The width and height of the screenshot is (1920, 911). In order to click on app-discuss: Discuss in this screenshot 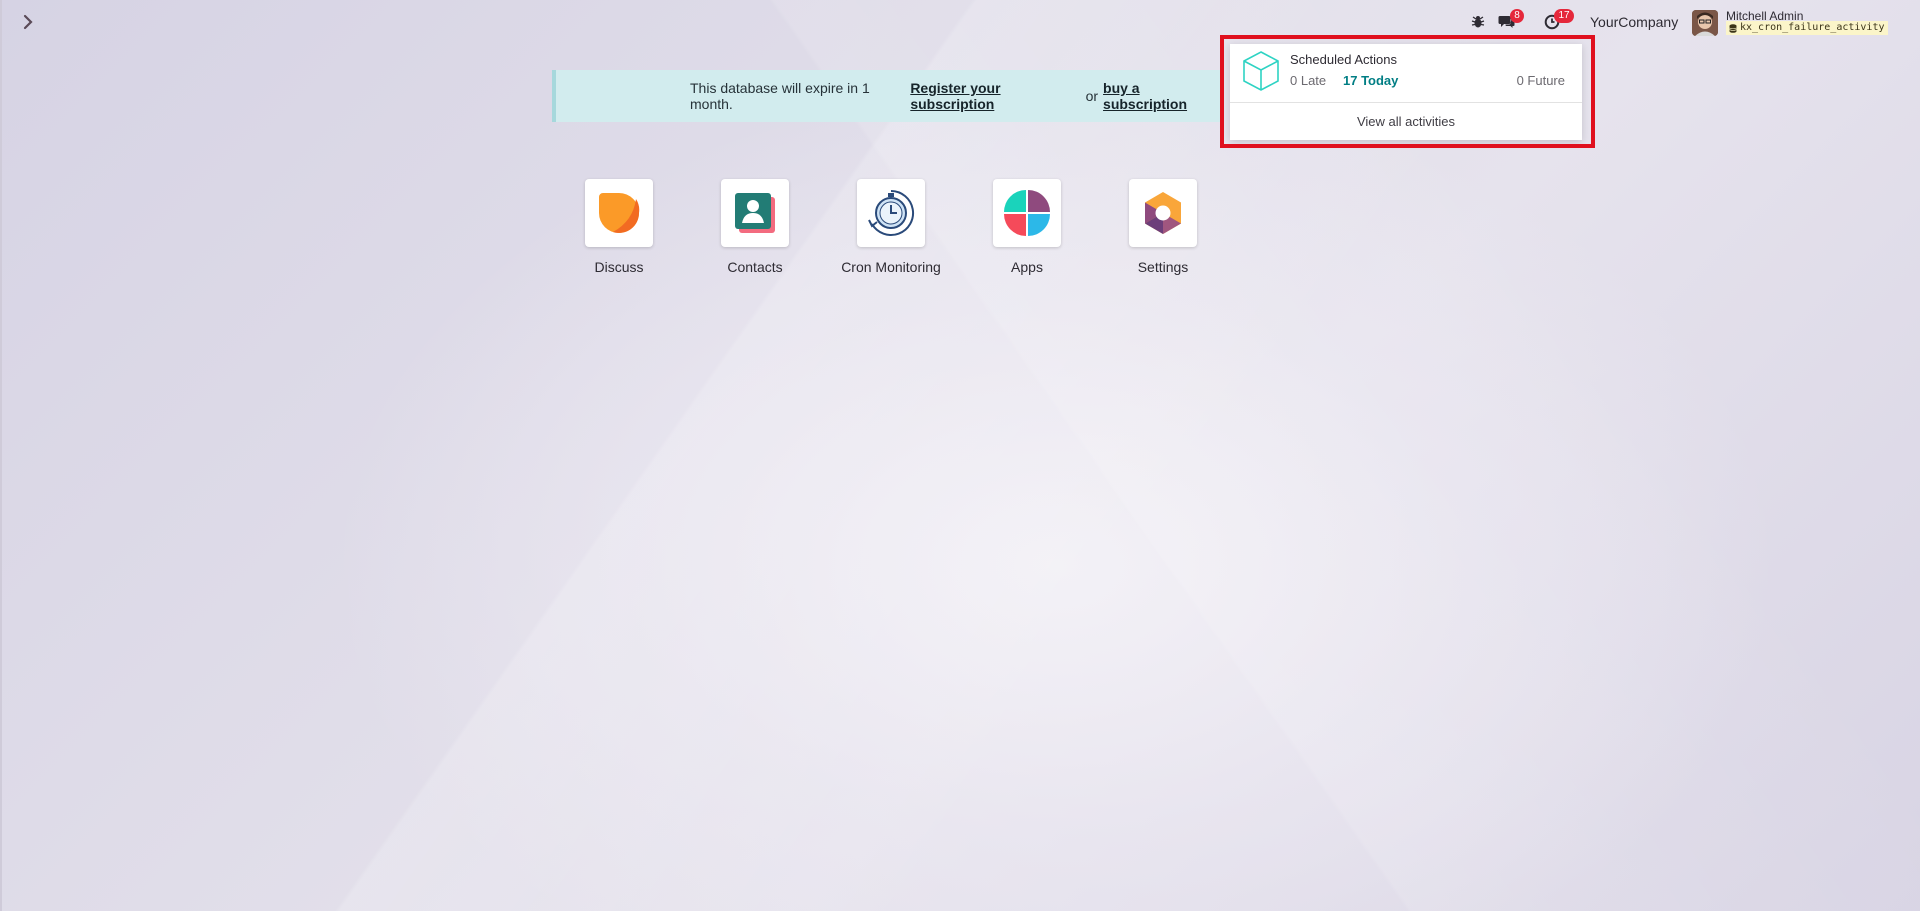, I will do `click(619, 227)`.